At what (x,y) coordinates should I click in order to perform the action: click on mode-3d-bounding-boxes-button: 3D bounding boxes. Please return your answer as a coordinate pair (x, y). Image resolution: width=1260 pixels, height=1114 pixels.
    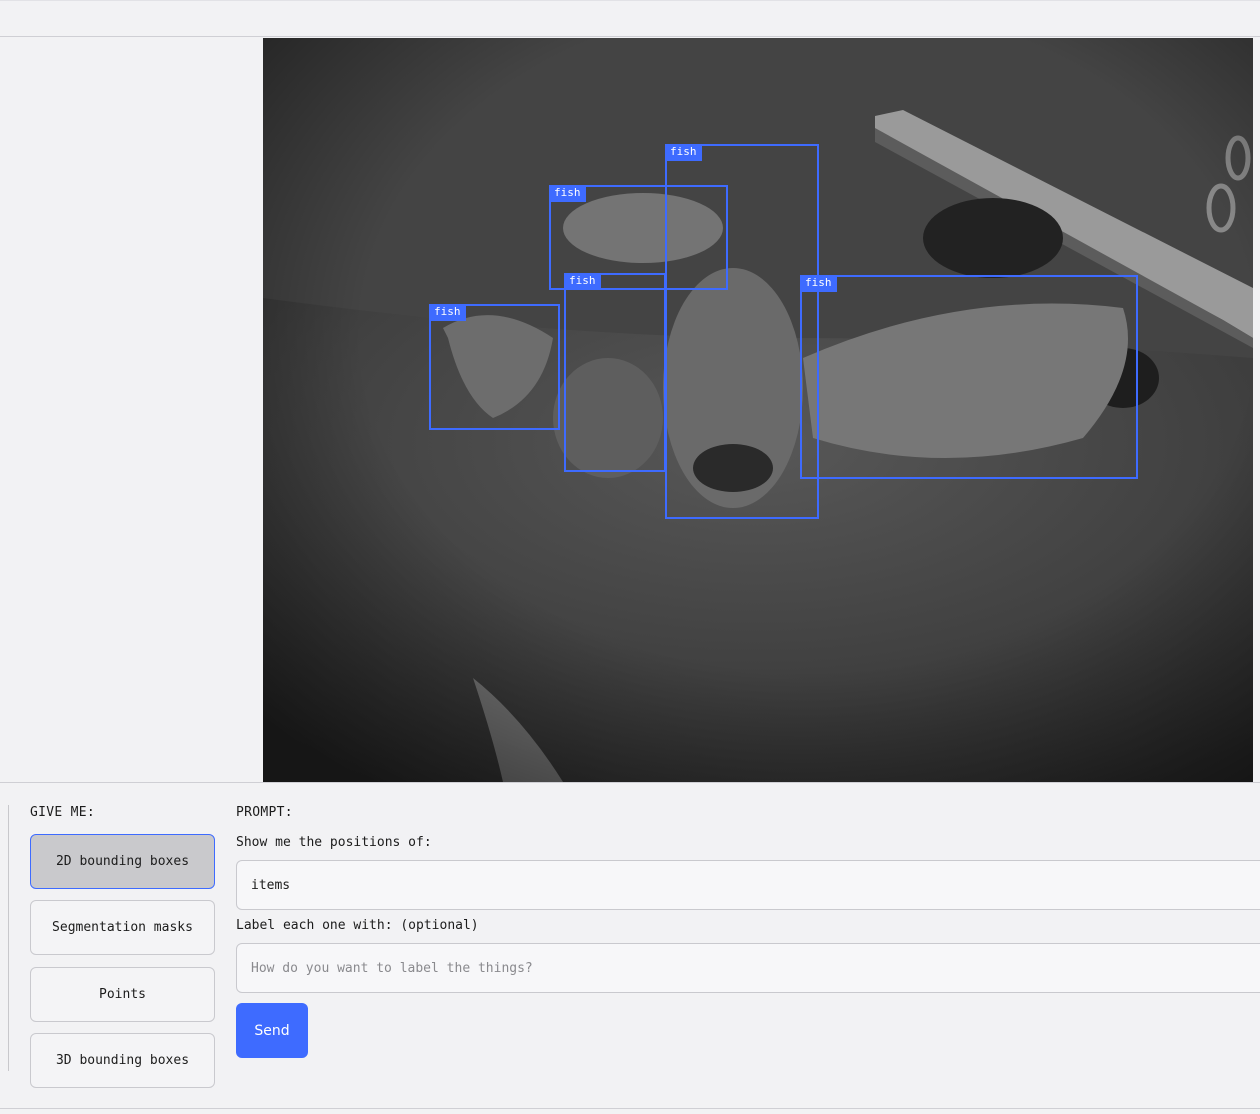
    Looking at the image, I should click on (122, 1060).